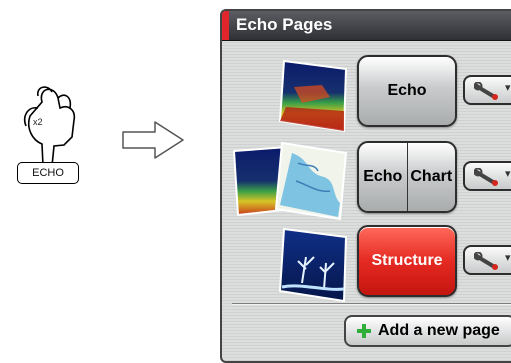 This screenshot has width=511, height=363. Describe the element at coordinates (38, 122) in the screenshot. I see `press-count-label: x2` at that location.